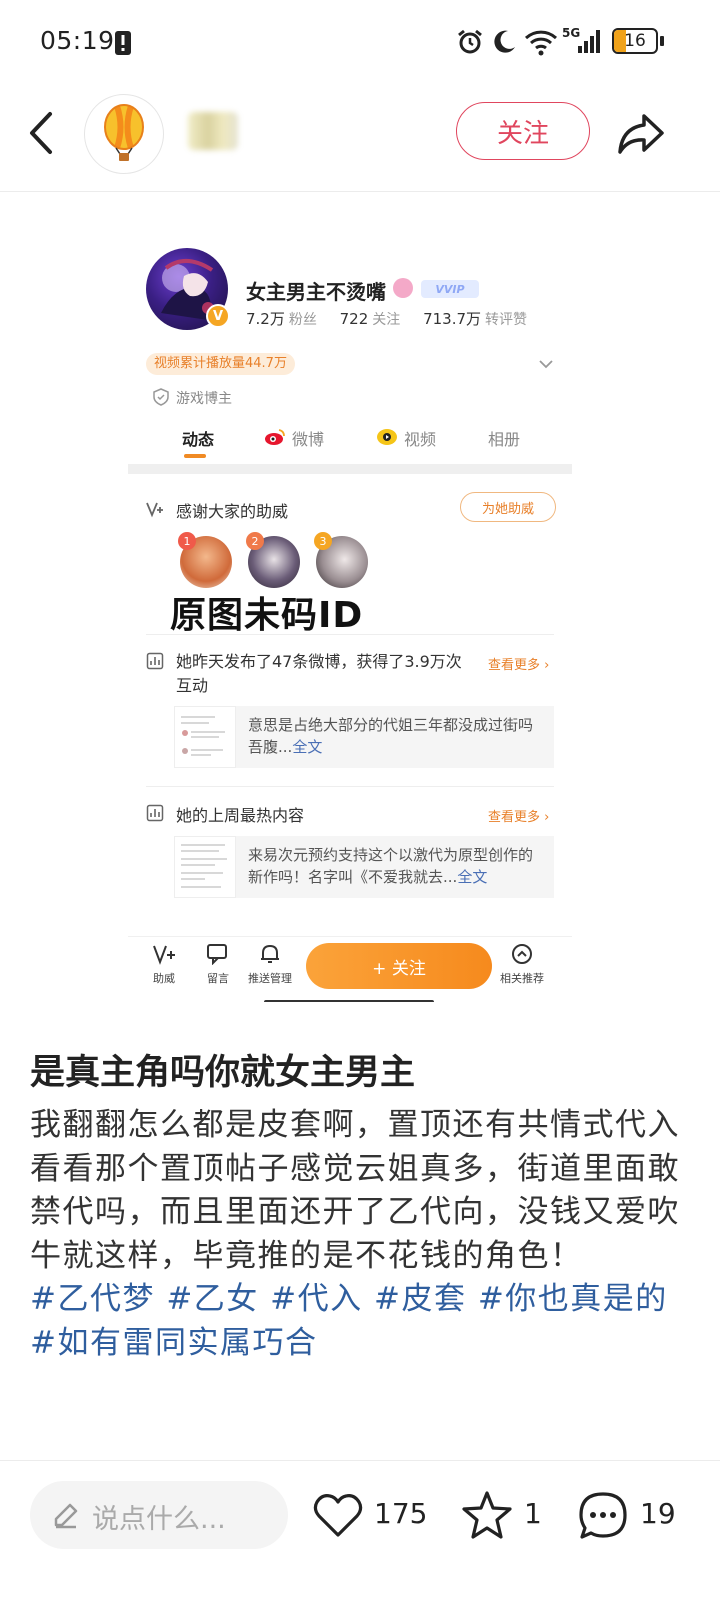  I want to click on yesterday-excerpt: 意思是占绝大部分的代姐三年都没成过街吗 吾腹...全文, so click(396, 736).